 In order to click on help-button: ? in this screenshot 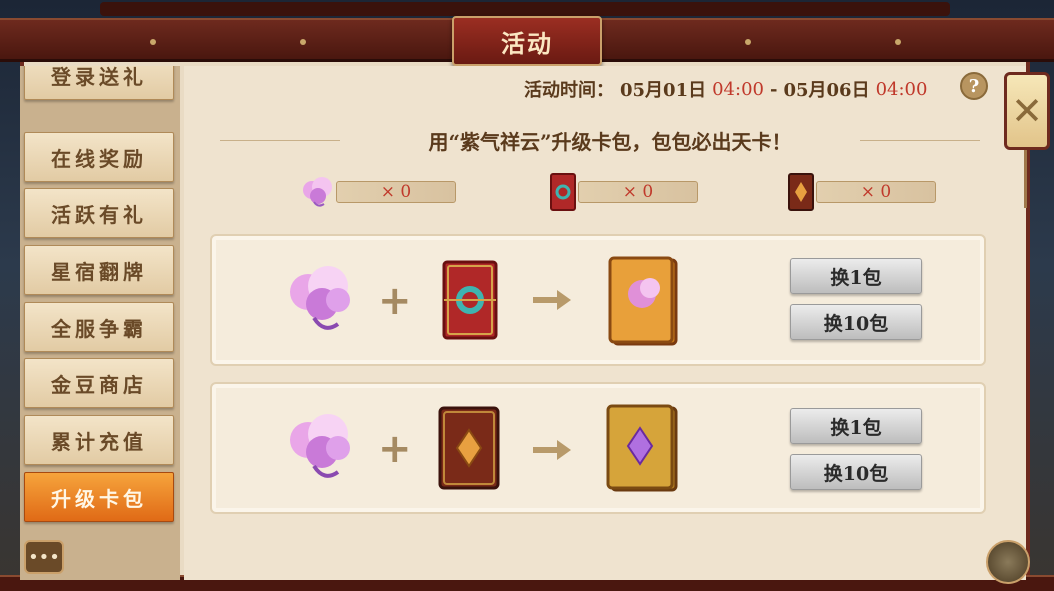, I will do `click(974, 86)`.